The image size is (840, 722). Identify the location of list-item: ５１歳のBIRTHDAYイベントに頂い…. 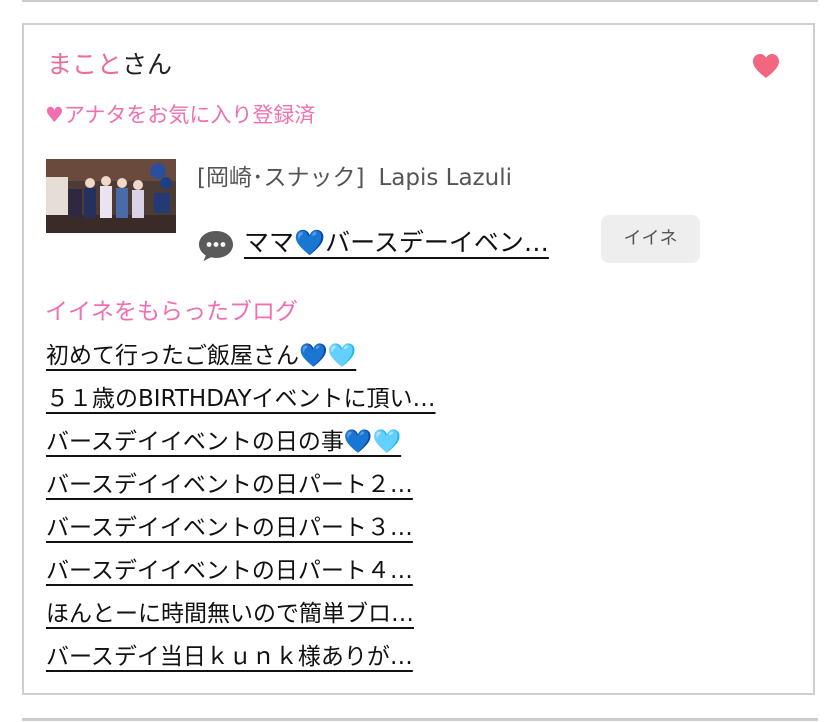
(241, 399).